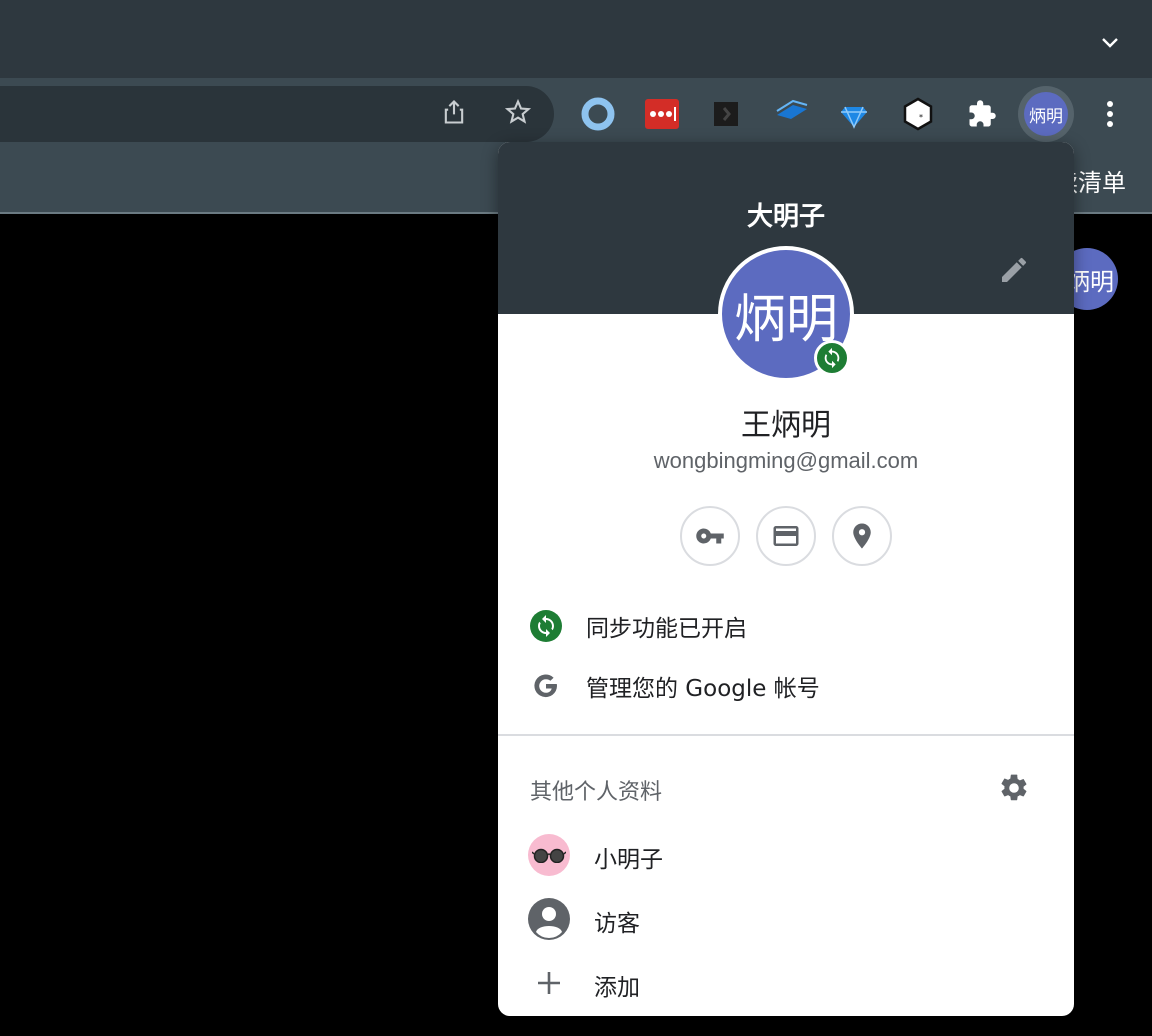  What do you see at coordinates (666, 629) in the screenshot?
I see `sync-label: 同步功能已开启` at bounding box center [666, 629].